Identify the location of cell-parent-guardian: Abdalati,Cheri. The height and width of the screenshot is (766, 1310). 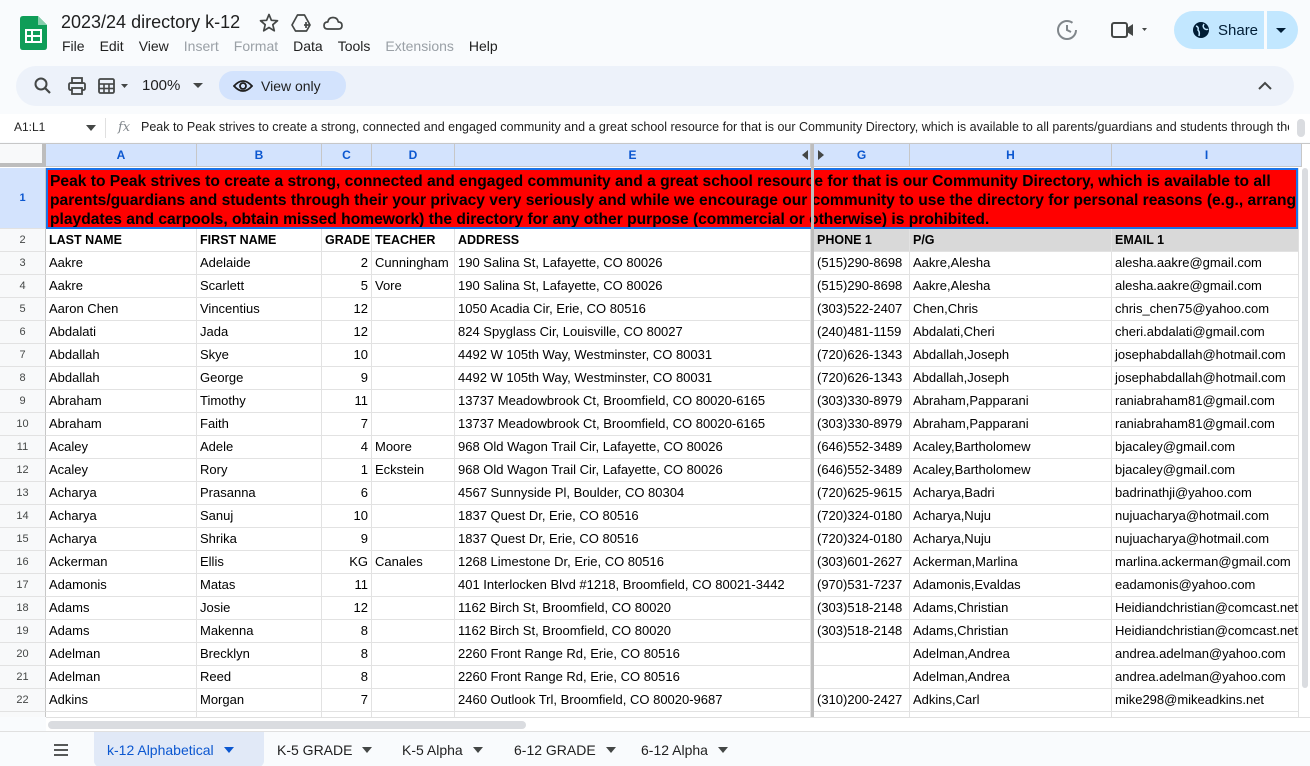
(1011, 332).